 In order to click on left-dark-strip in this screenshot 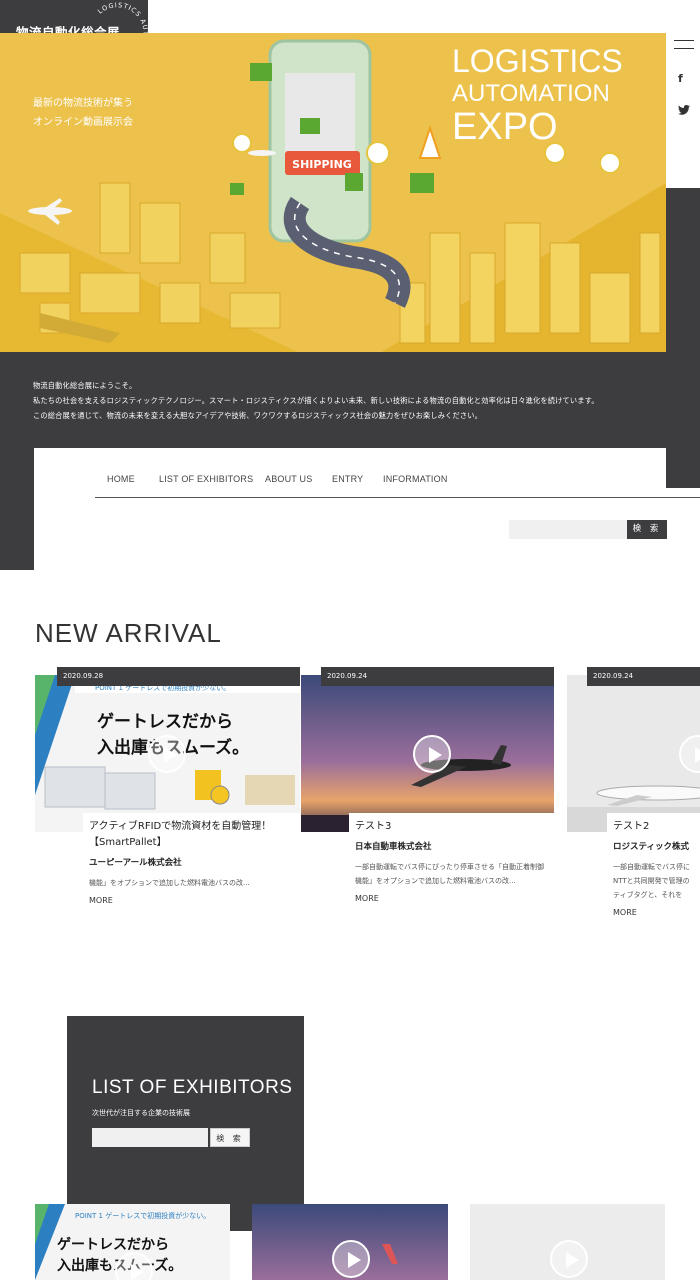, I will do `click(17, 508)`.